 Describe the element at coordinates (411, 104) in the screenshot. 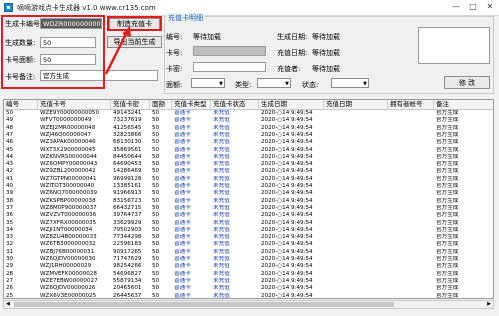

I see `column-header: 拥有者帐号` at that location.